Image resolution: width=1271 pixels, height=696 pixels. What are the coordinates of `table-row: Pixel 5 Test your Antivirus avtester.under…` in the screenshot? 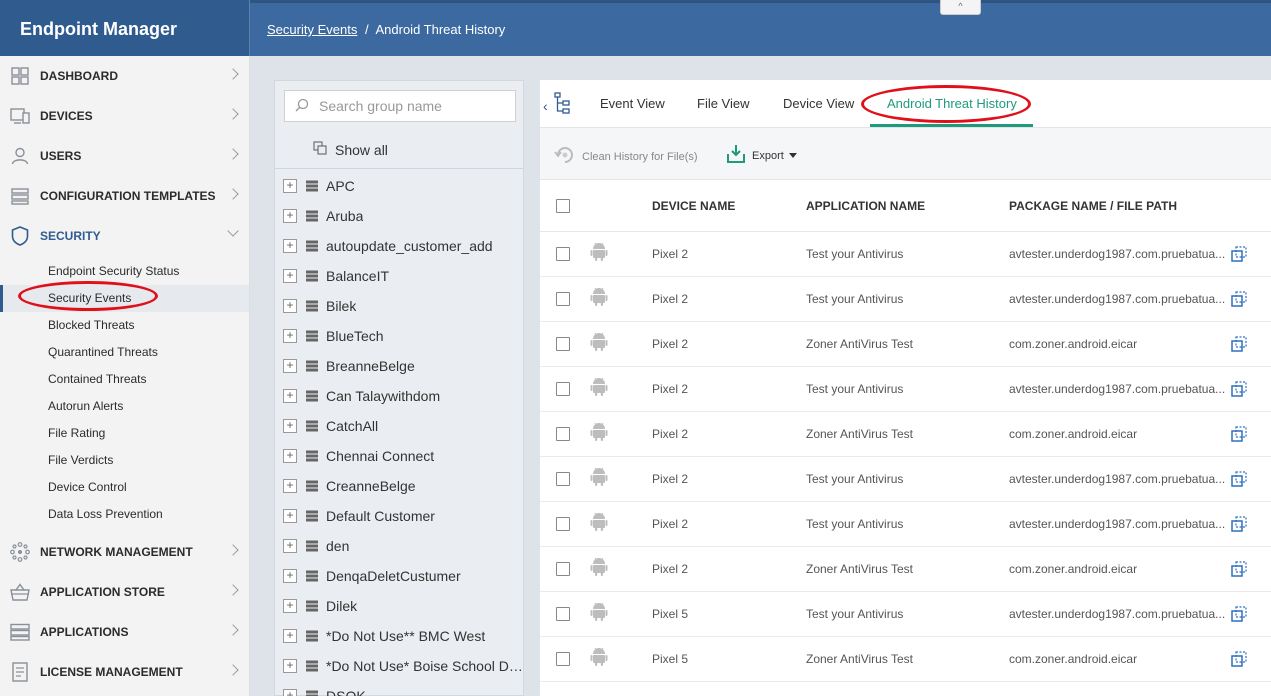 It's located at (905, 614).